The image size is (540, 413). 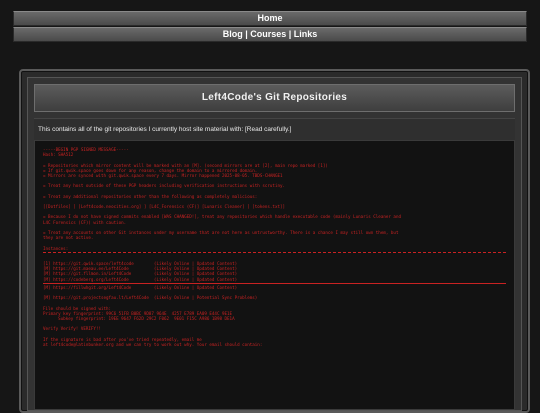 I want to click on courses-link: Courses, so click(x=268, y=34).